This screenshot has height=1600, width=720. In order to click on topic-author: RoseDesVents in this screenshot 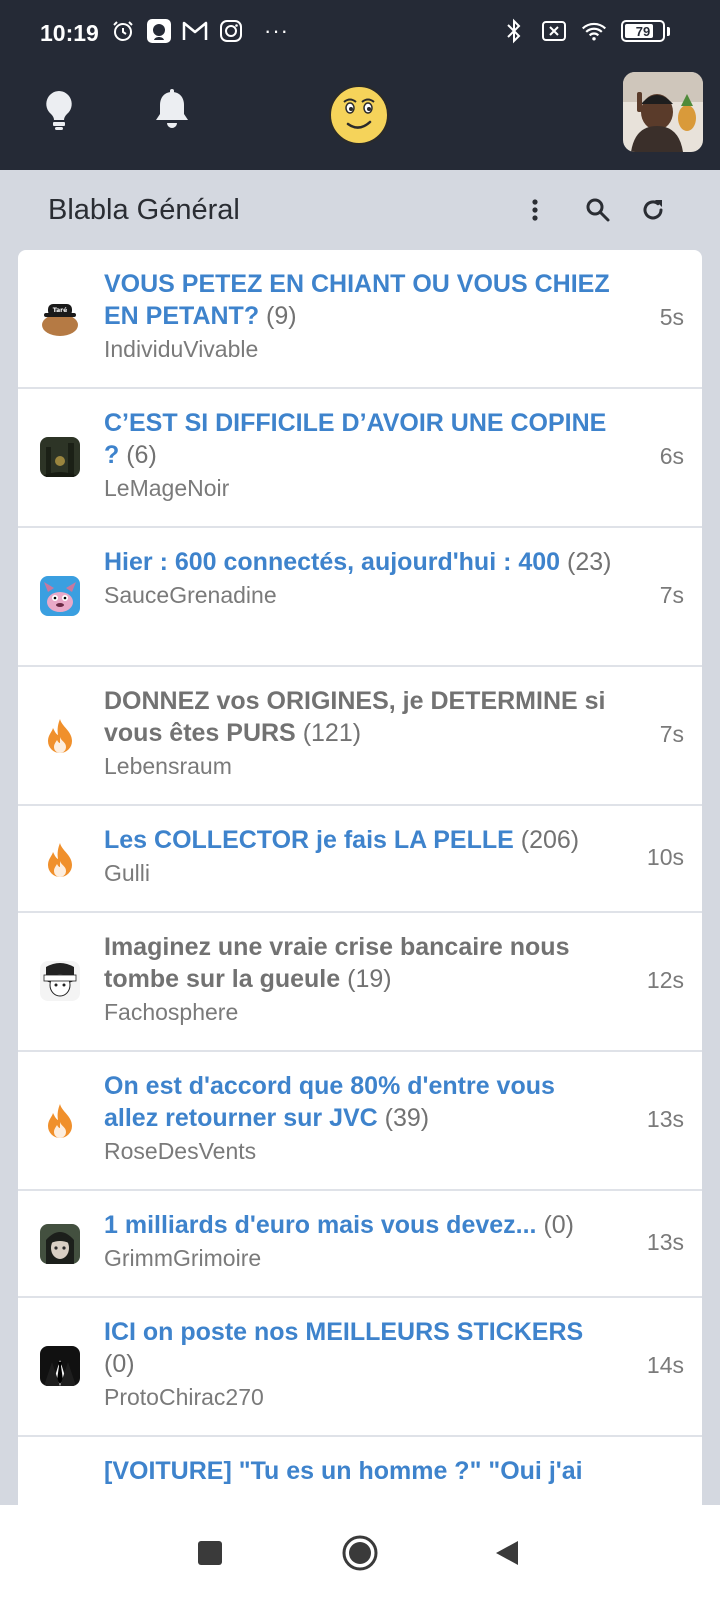, I will do `click(359, 1151)`.